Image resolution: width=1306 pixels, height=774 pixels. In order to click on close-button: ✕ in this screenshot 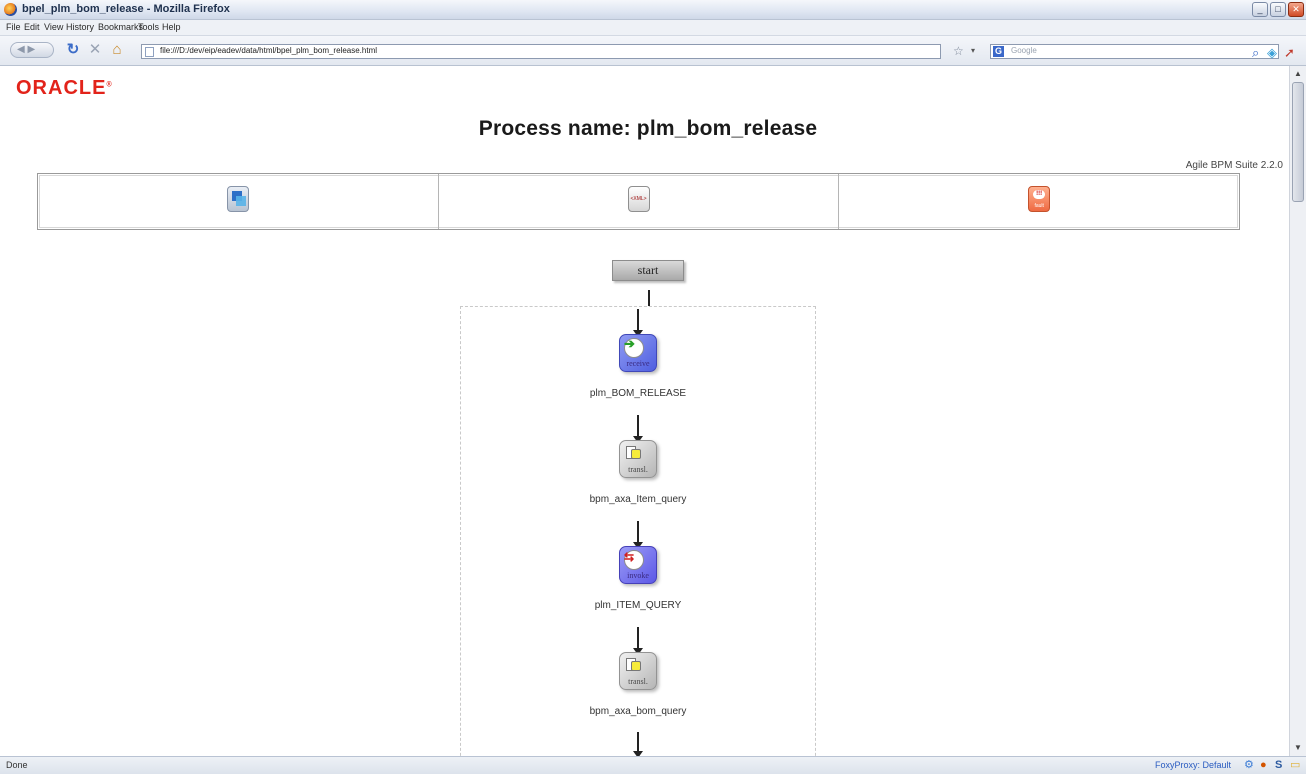, I will do `click(1296, 9)`.